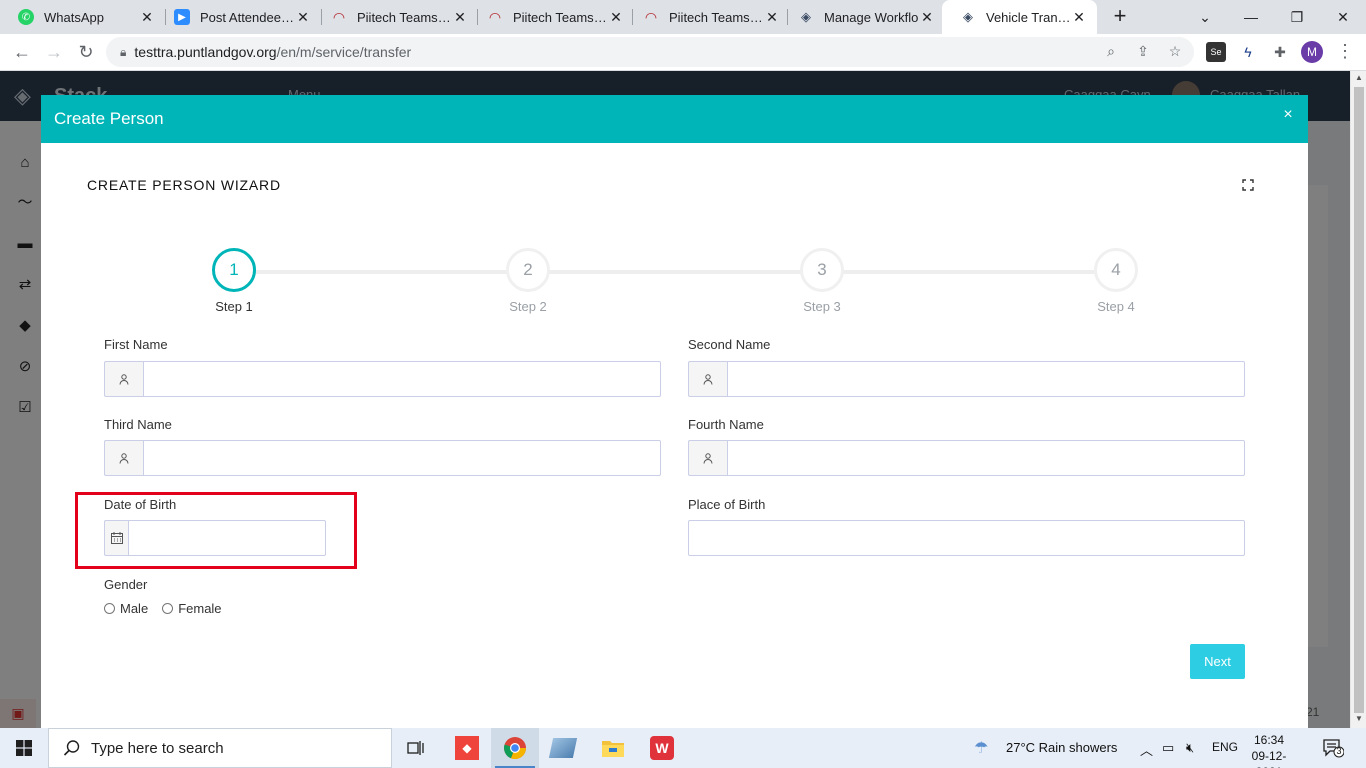 The height and width of the screenshot is (768, 1366). Describe the element at coordinates (22, 52) in the screenshot. I see `back-button: ←` at that location.